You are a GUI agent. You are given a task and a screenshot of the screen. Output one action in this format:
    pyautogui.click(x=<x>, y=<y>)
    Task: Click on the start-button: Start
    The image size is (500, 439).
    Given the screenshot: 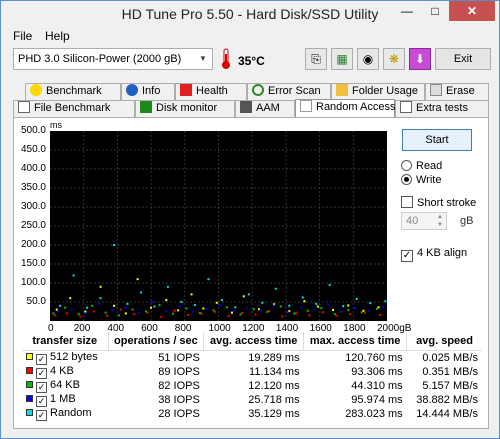 What is the action you would take?
    pyautogui.click(x=437, y=140)
    